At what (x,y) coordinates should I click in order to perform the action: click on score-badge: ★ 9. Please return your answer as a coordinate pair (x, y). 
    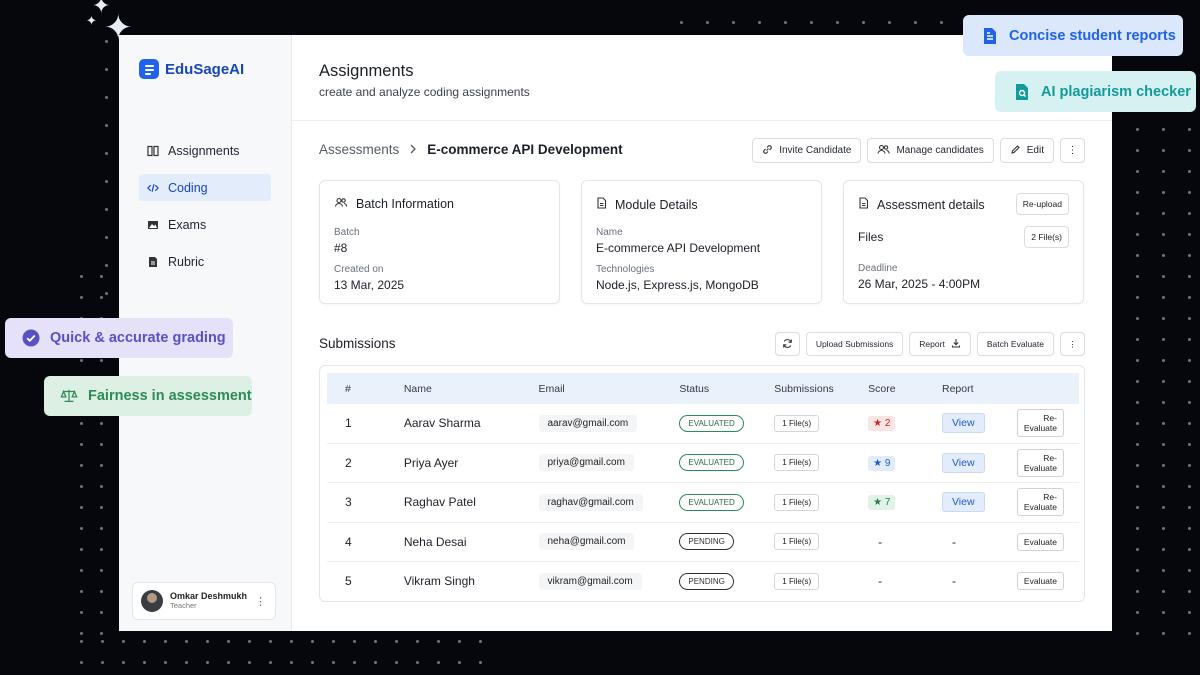
    Looking at the image, I should click on (882, 463).